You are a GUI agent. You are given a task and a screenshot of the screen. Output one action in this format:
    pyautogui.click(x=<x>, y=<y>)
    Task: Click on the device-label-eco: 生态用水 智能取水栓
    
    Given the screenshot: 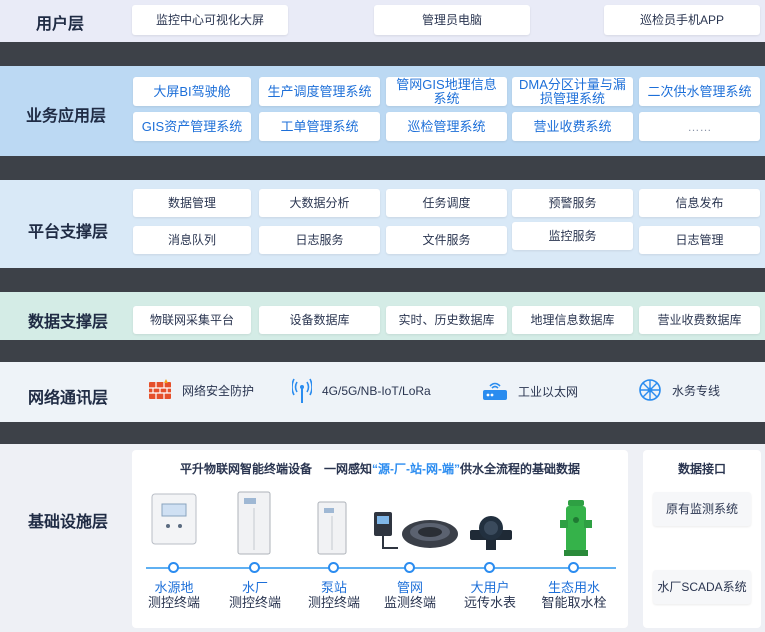 What is the action you would take?
    pyautogui.click(x=574, y=595)
    